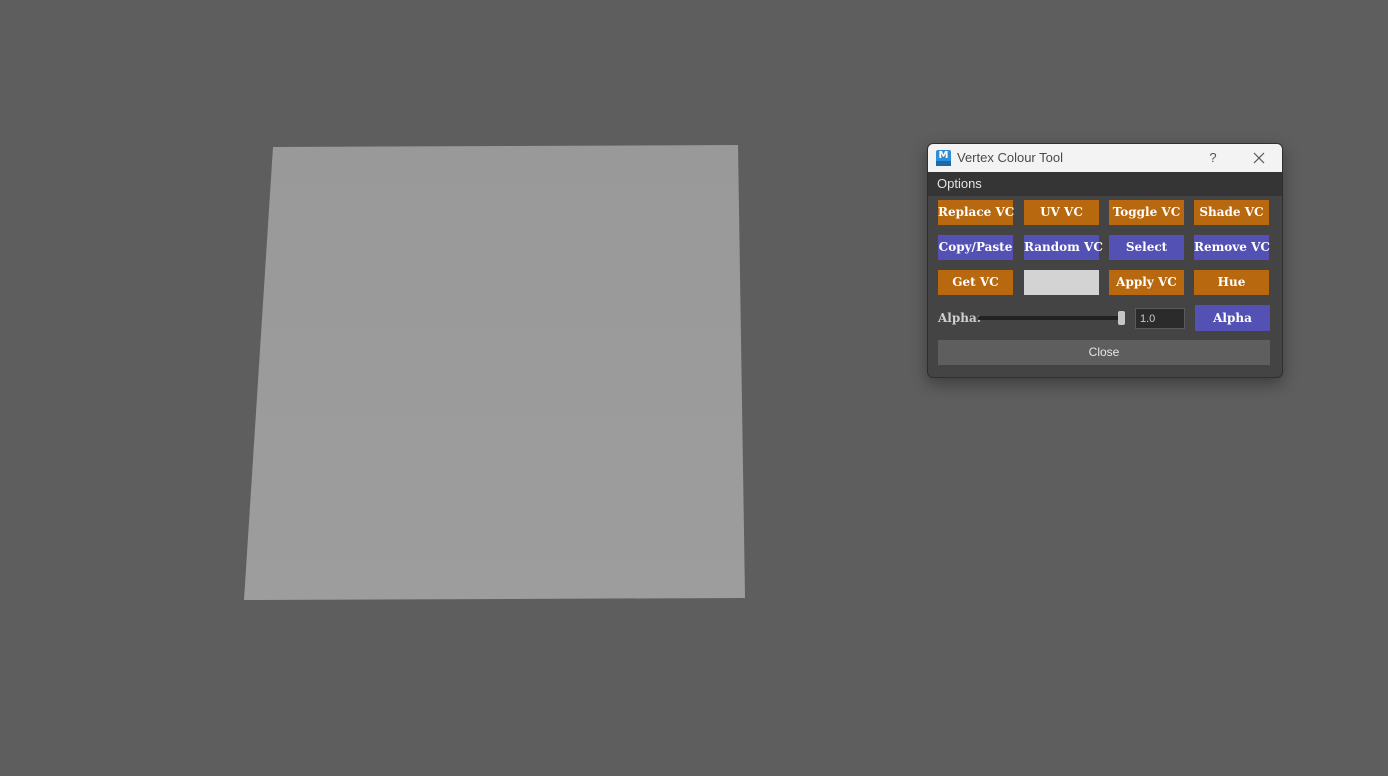  Describe the element at coordinates (975, 282) in the screenshot. I see `get-vc-button: Get VC` at that location.